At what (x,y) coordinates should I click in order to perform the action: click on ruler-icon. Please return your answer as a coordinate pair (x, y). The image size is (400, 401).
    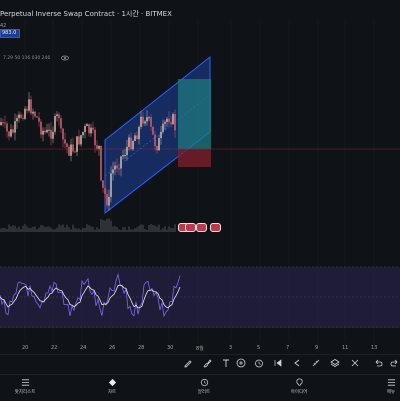
    Looking at the image, I should click on (316, 363).